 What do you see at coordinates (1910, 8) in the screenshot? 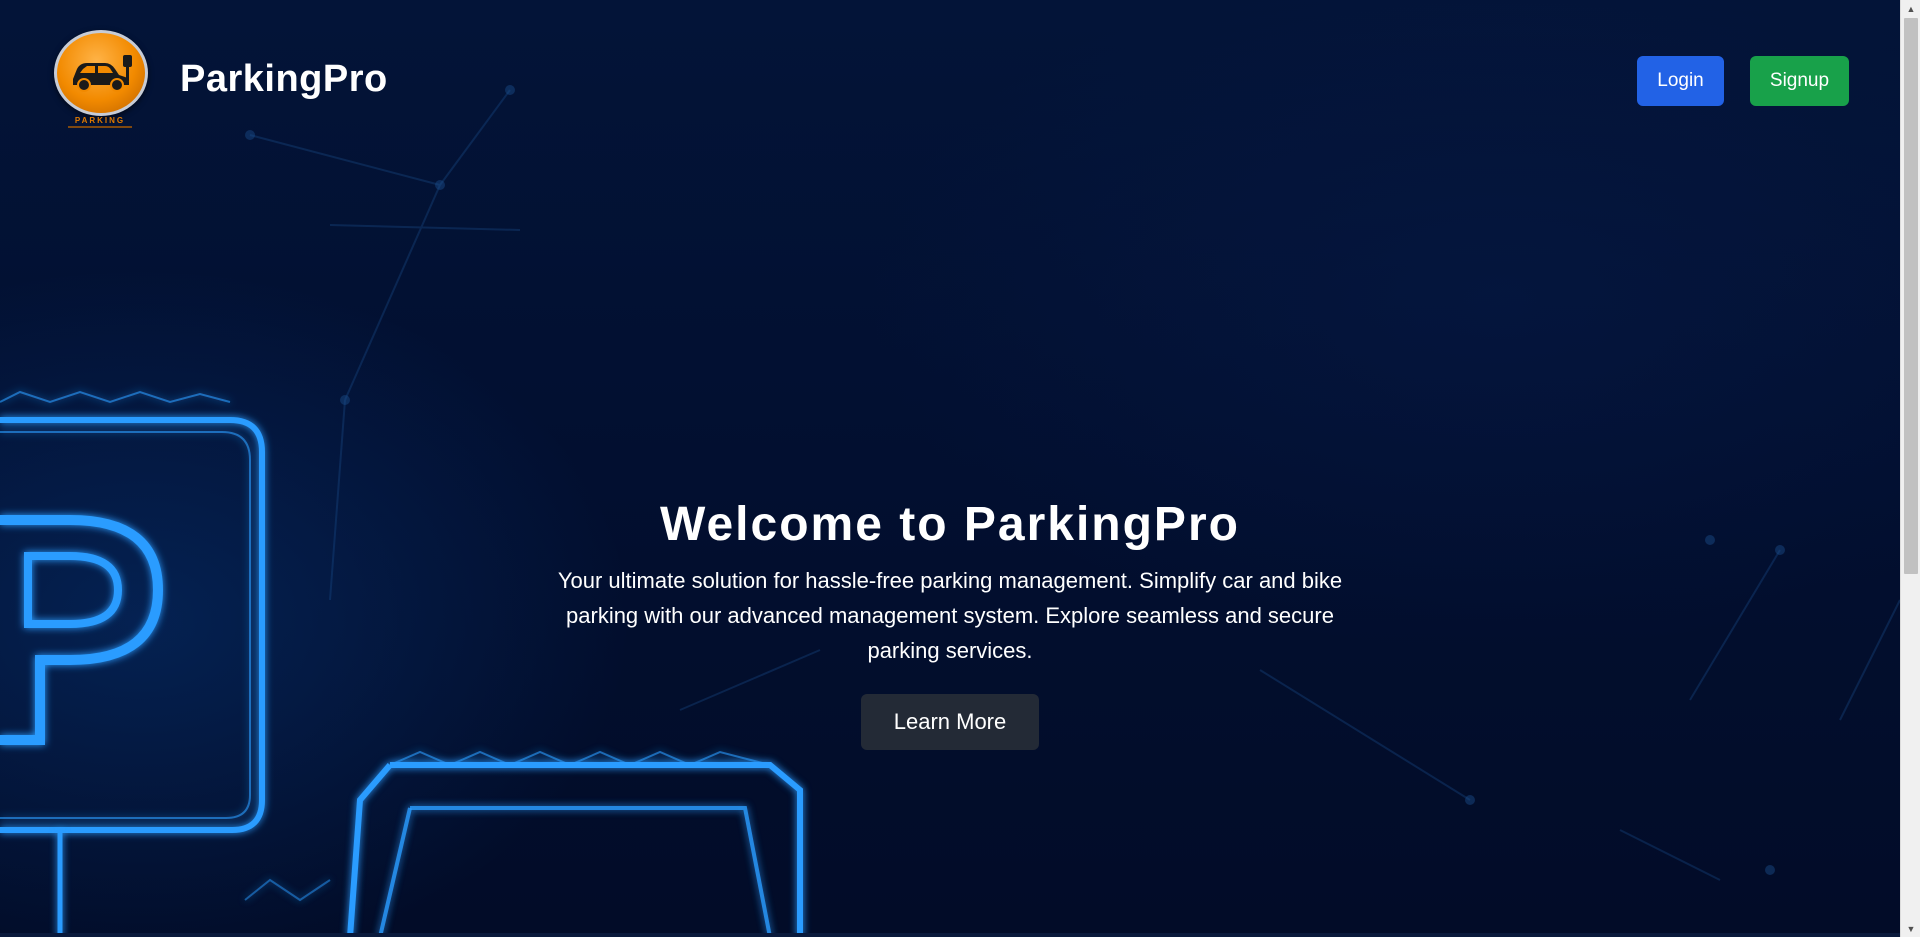
I see `scroll-up-arrow-icon: ▲` at bounding box center [1910, 8].